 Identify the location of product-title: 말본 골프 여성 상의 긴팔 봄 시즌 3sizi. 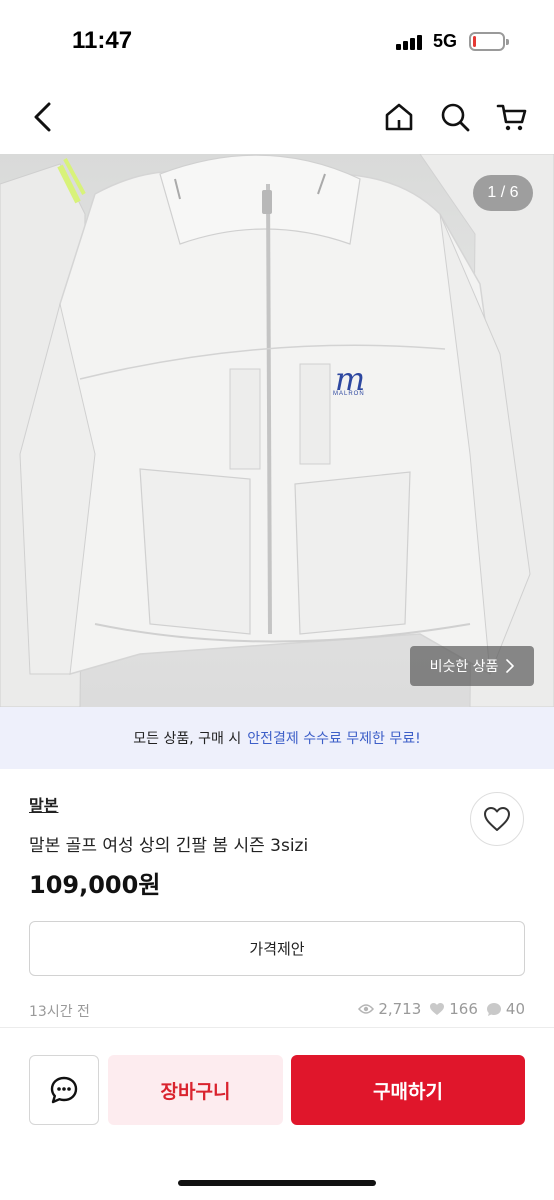
(169, 846).